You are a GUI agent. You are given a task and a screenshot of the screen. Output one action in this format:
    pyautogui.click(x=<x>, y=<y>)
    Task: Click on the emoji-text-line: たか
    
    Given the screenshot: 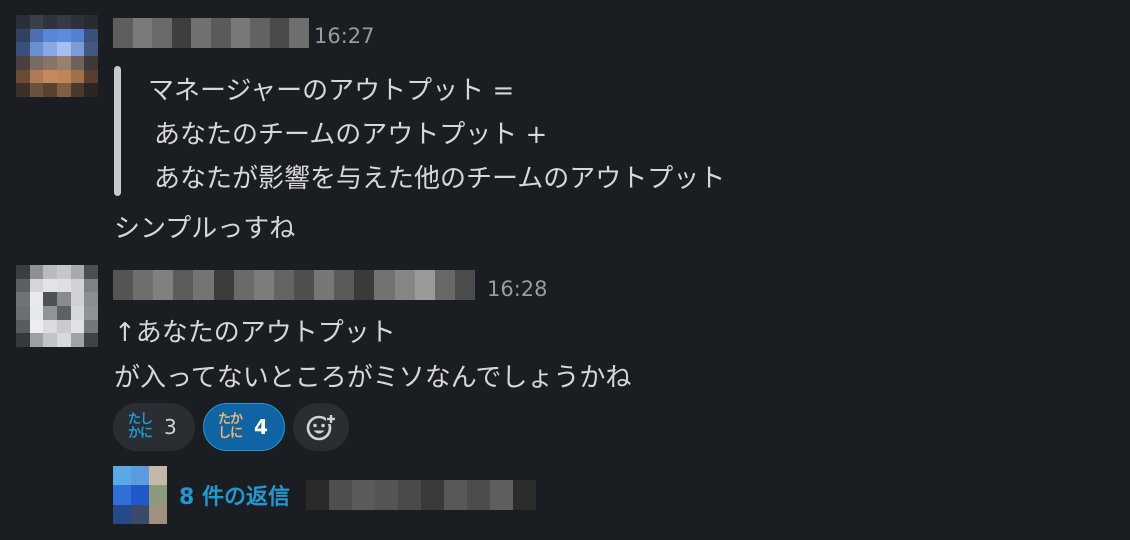 What is the action you would take?
    pyautogui.click(x=230, y=419)
    